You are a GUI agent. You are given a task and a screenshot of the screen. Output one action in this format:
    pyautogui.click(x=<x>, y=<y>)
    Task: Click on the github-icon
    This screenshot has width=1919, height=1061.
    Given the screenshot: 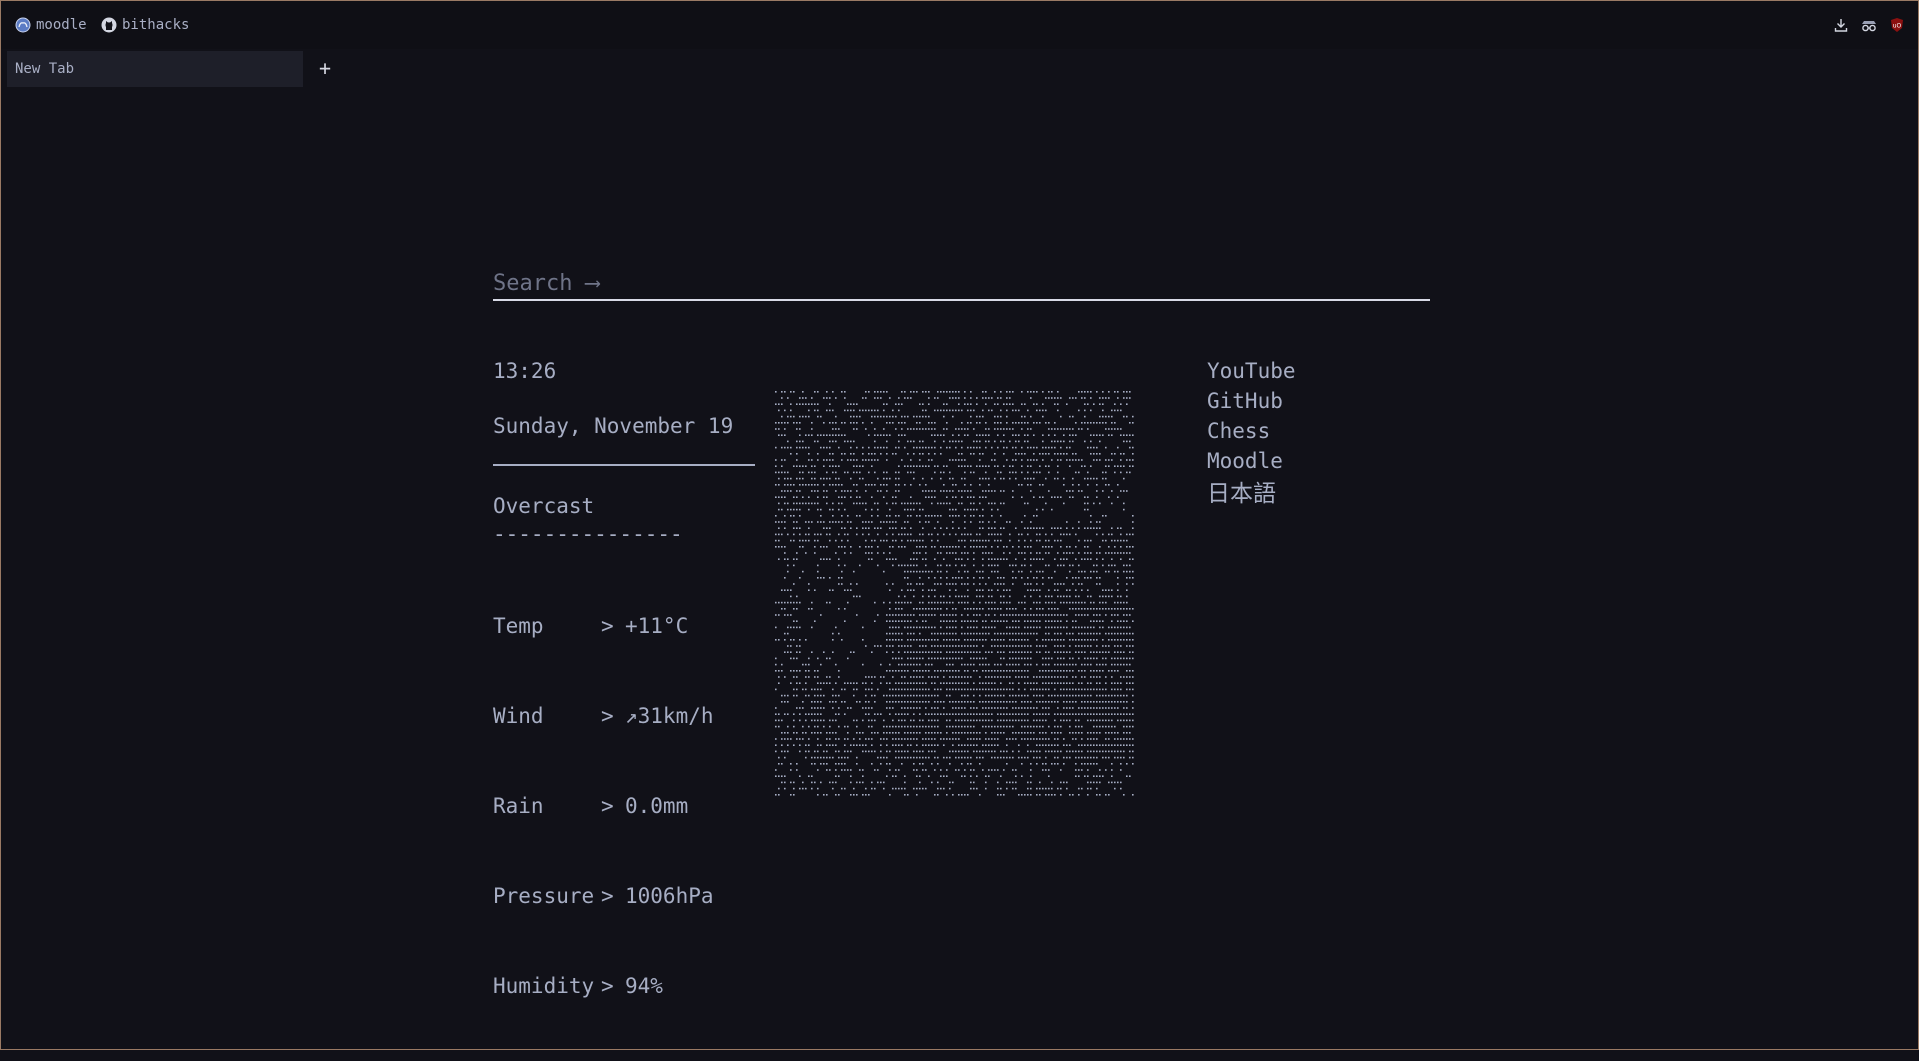 What is the action you would take?
    pyautogui.click(x=109, y=25)
    